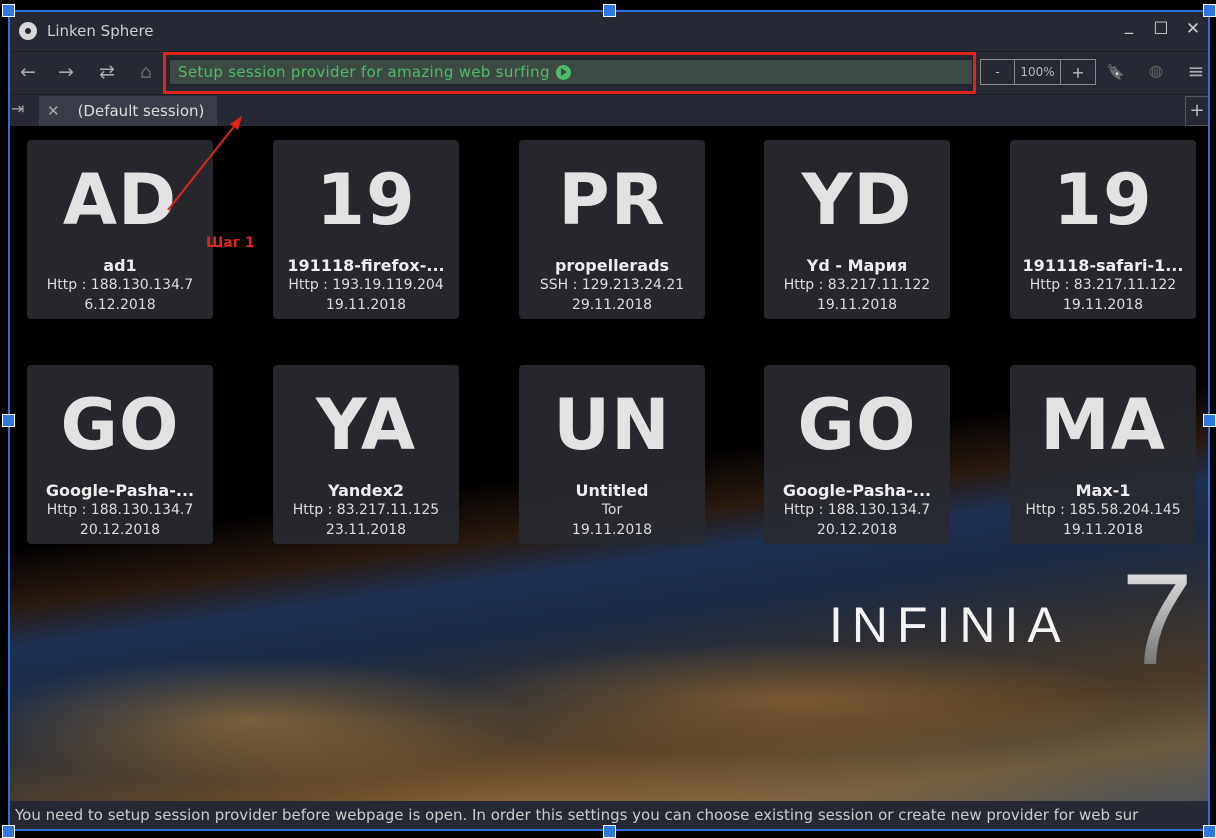 The image size is (1216, 838). What do you see at coordinates (204, 163) in the screenshot?
I see `annotation-arrow` at bounding box center [204, 163].